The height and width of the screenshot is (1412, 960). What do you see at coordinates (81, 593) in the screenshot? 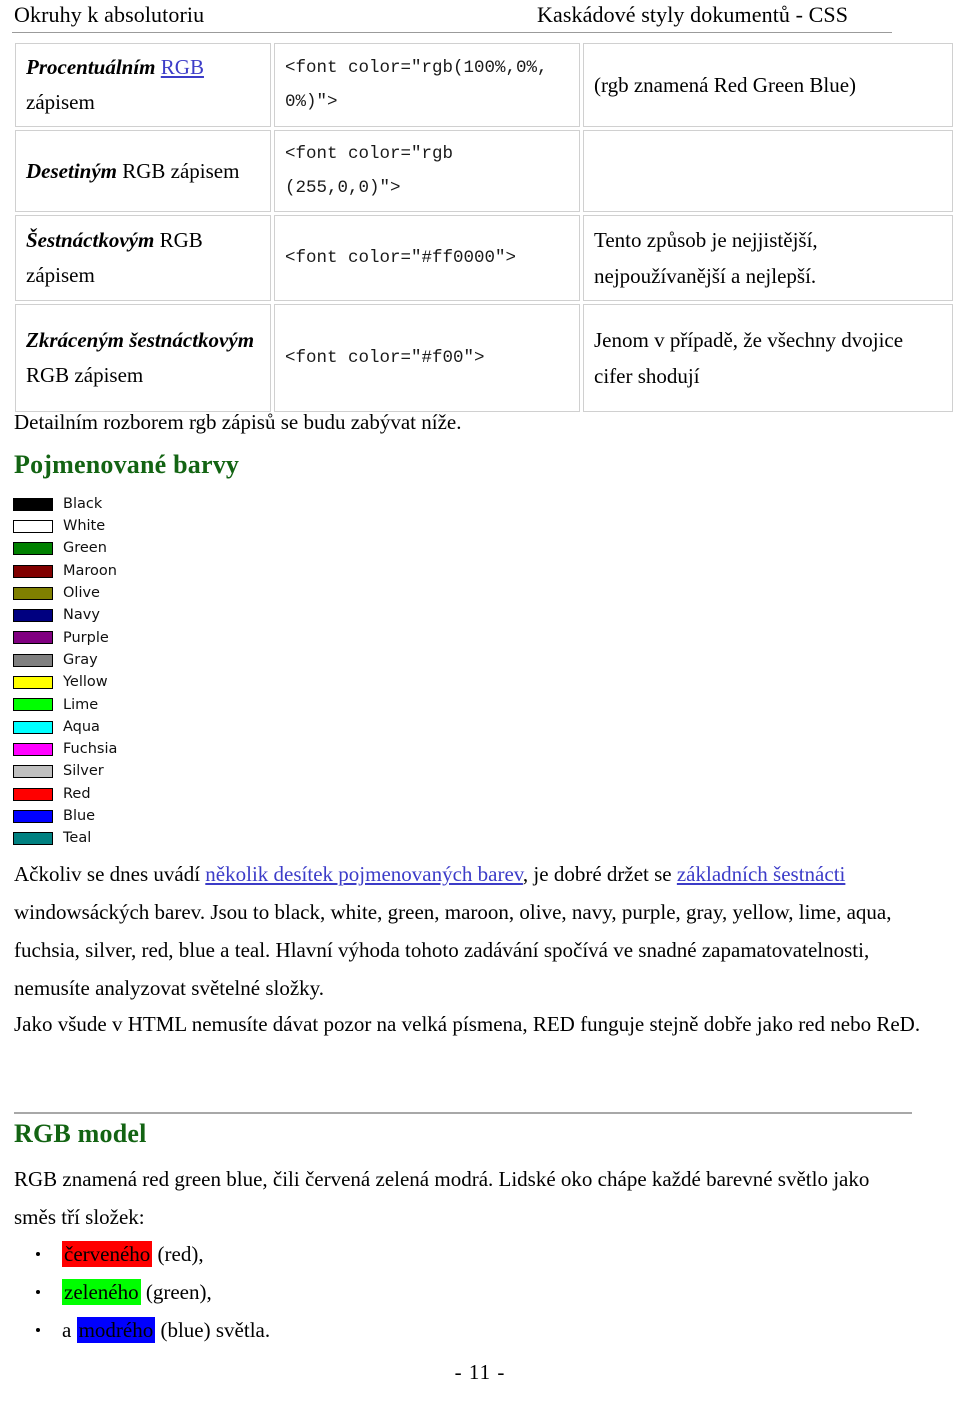
I see `color-swatch-label: Olive` at bounding box center [81, 593].